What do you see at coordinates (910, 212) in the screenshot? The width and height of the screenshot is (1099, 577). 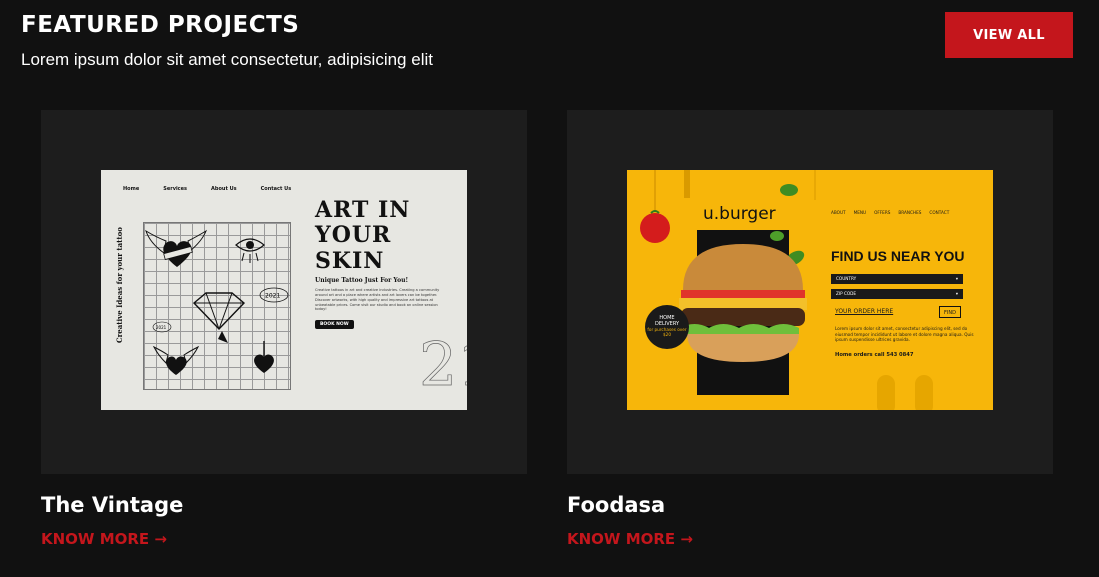 I see `burger-nav-item: BRANCHES` at bounding box center [910, 212].